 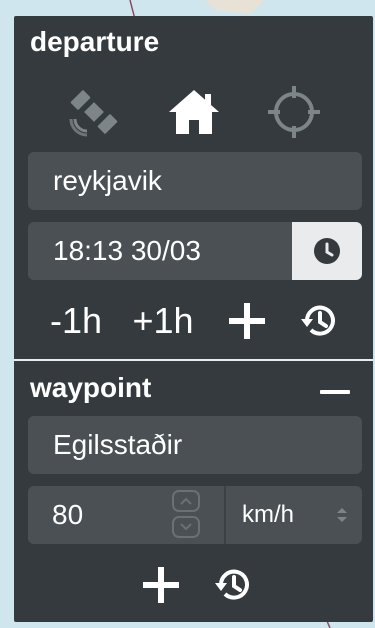 What do you see at coordinates (163, 321) in the screenshot?
I see `plus-hour-button: +1h` at bounding box center [163, 321].